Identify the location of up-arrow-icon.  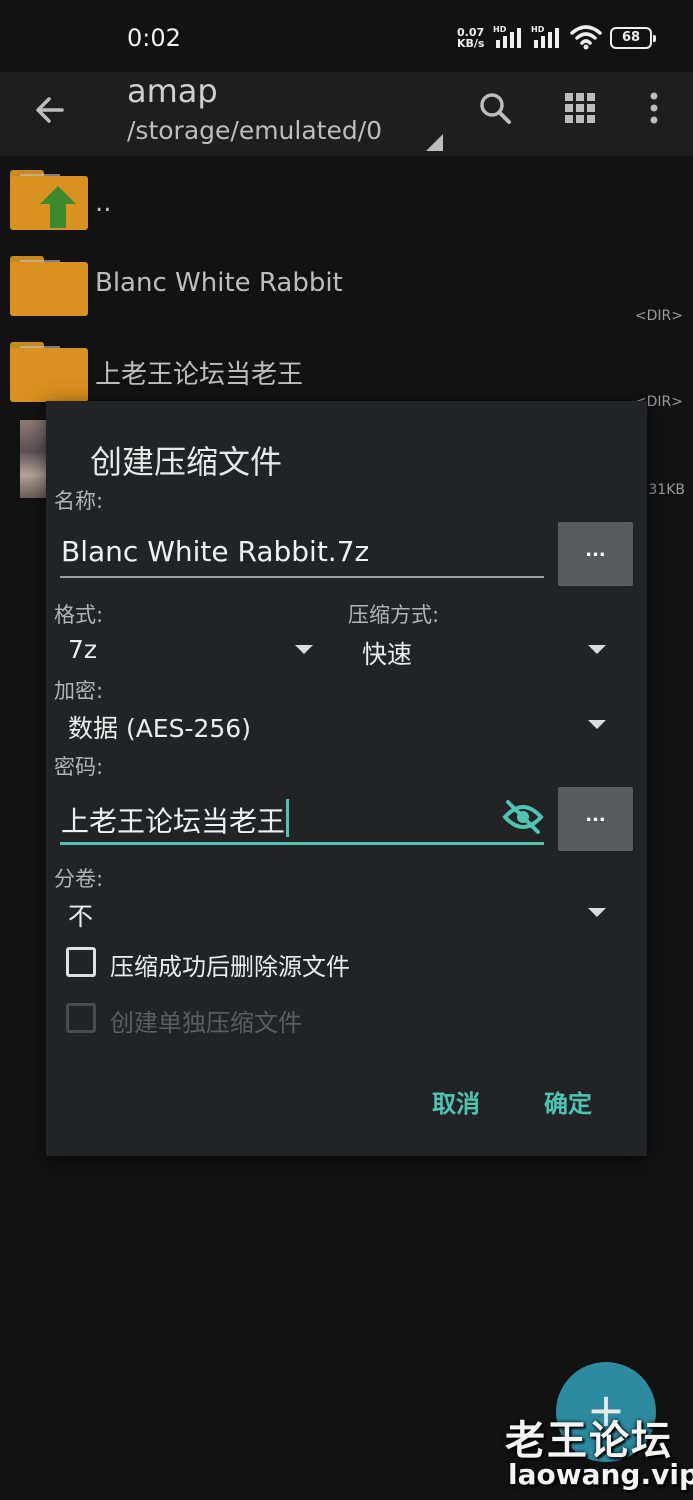
(58, 207).